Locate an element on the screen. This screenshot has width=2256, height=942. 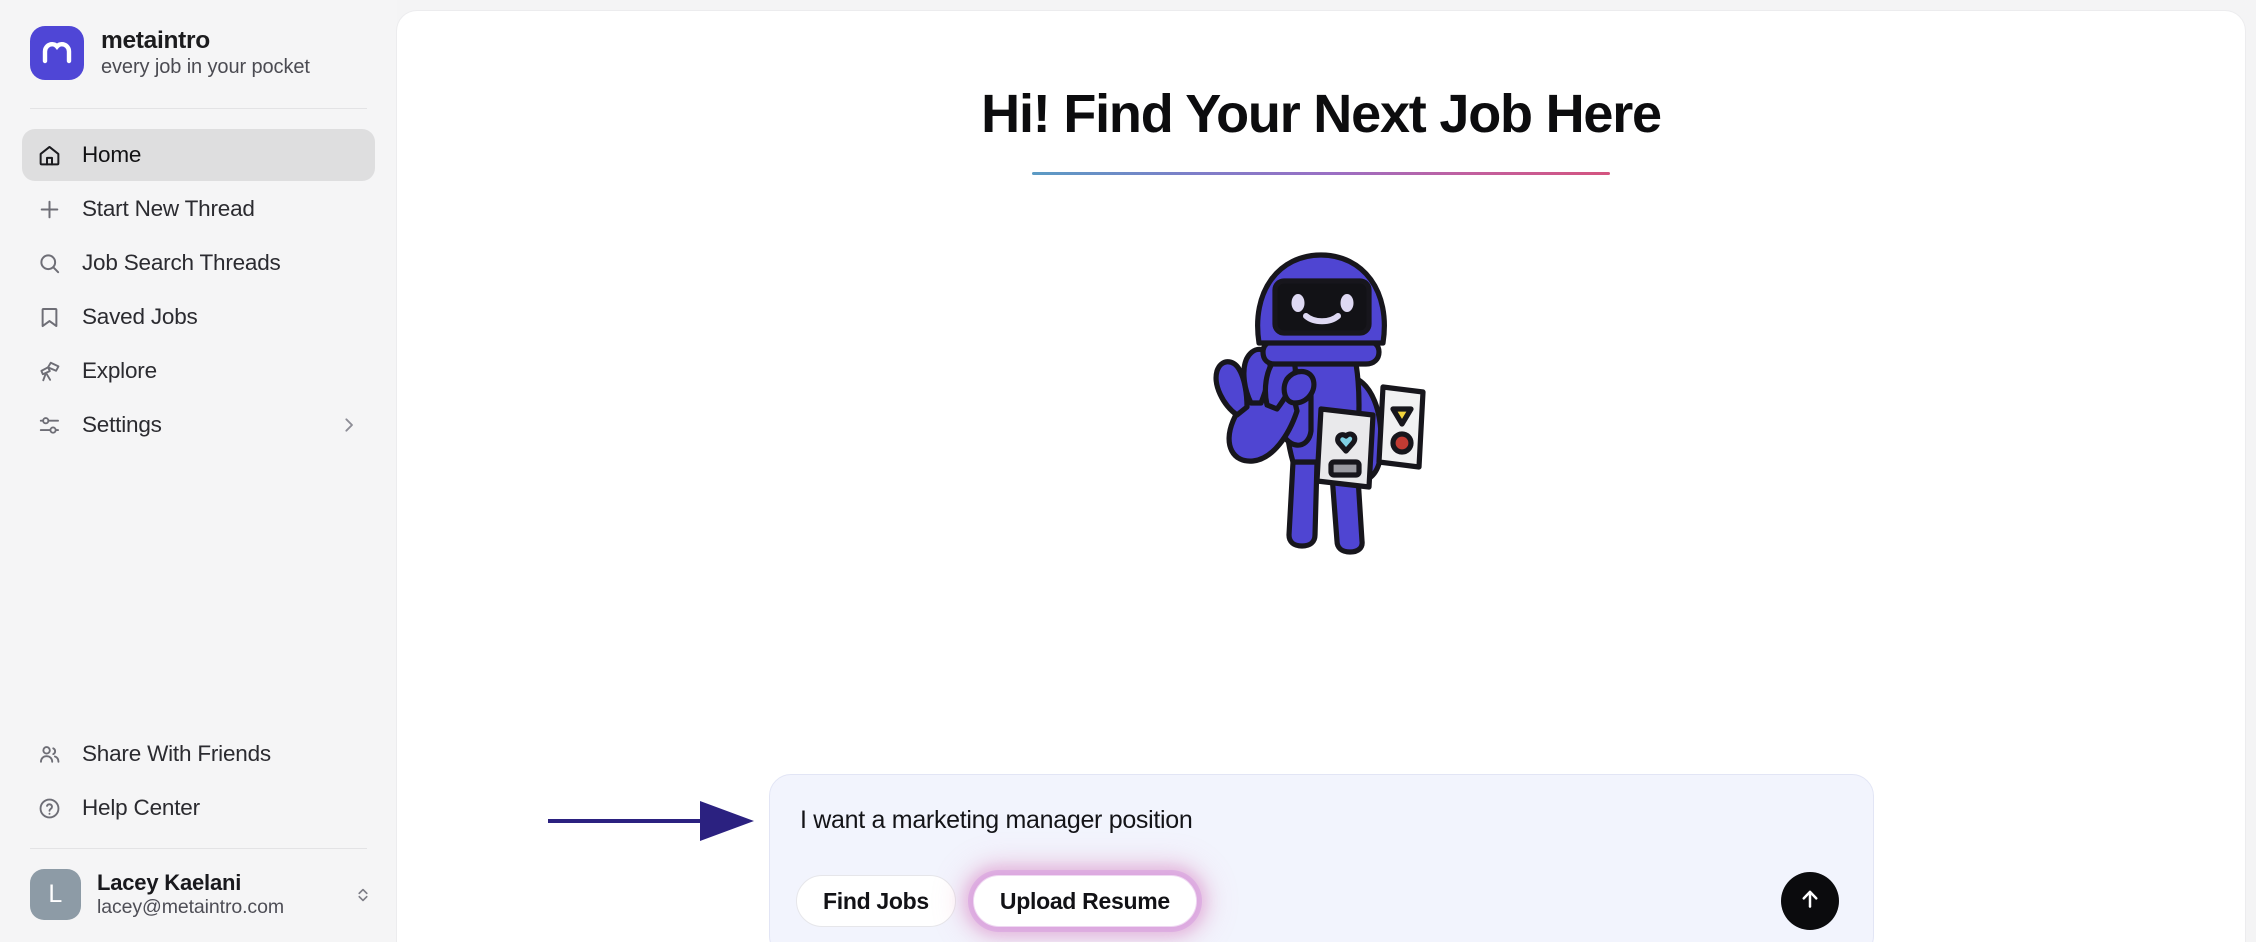
question-circle-icon is located at coordinates (49, 808).